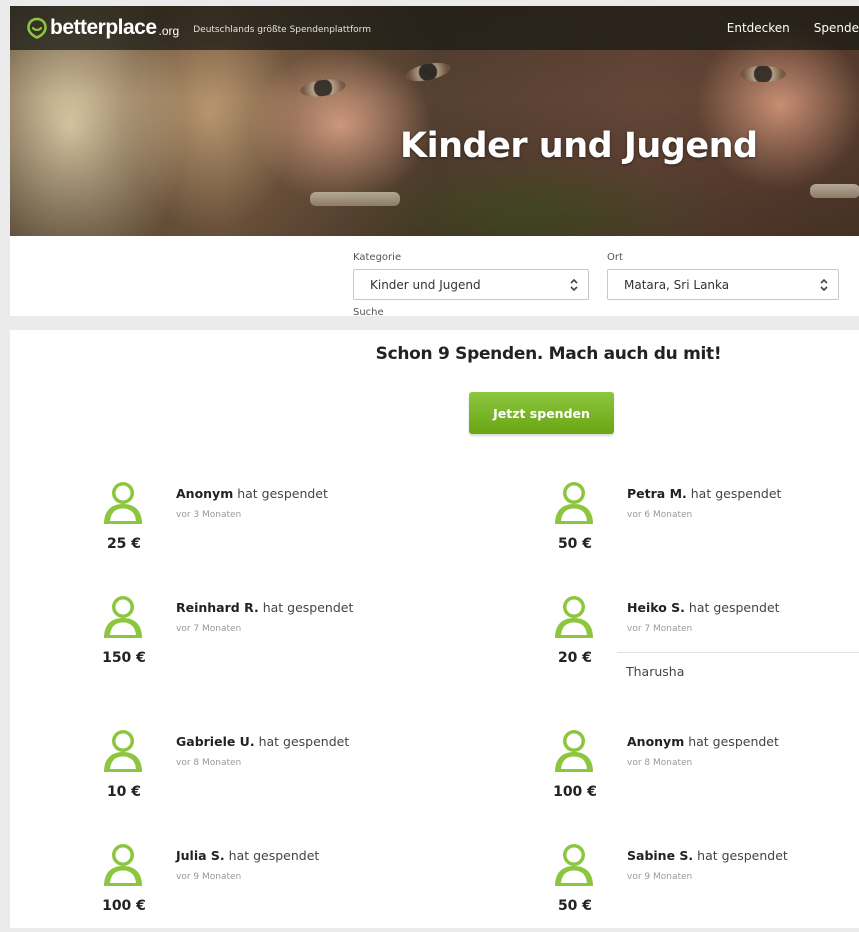 The height and width of the screenshot is (932, 859). I want to click on donor-name: Sabine S., so click(660, 855).